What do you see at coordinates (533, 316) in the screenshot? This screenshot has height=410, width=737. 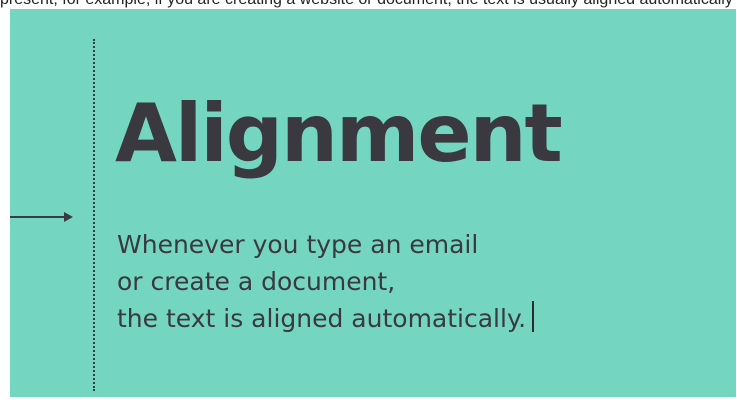 I see `text-cursor` at bounding box center [533, 316].